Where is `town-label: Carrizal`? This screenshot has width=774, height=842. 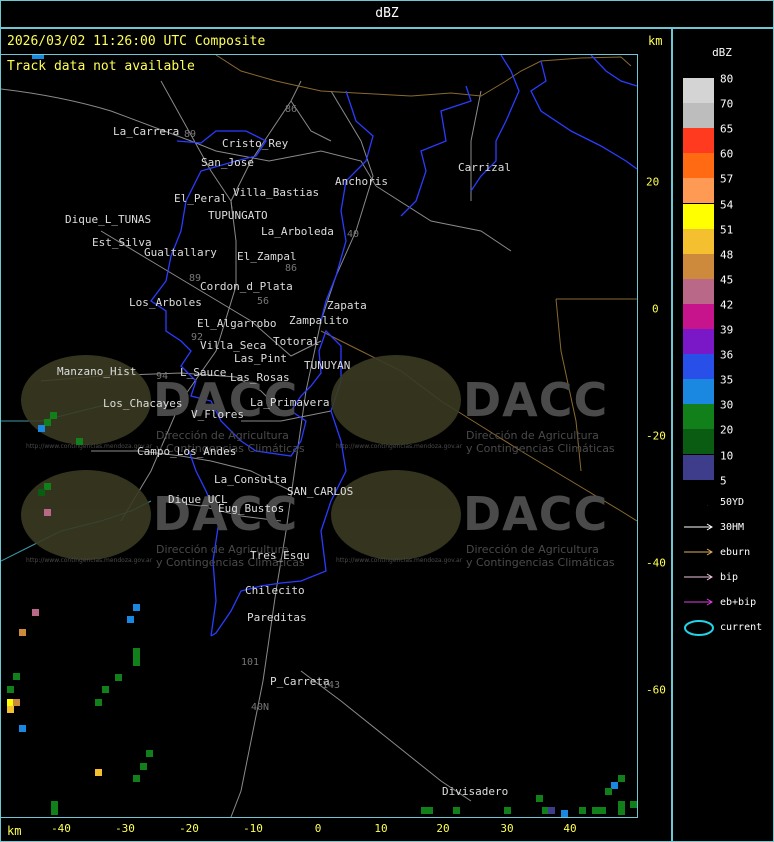 town-label: Carrizal is located at coordinates (484, 167).